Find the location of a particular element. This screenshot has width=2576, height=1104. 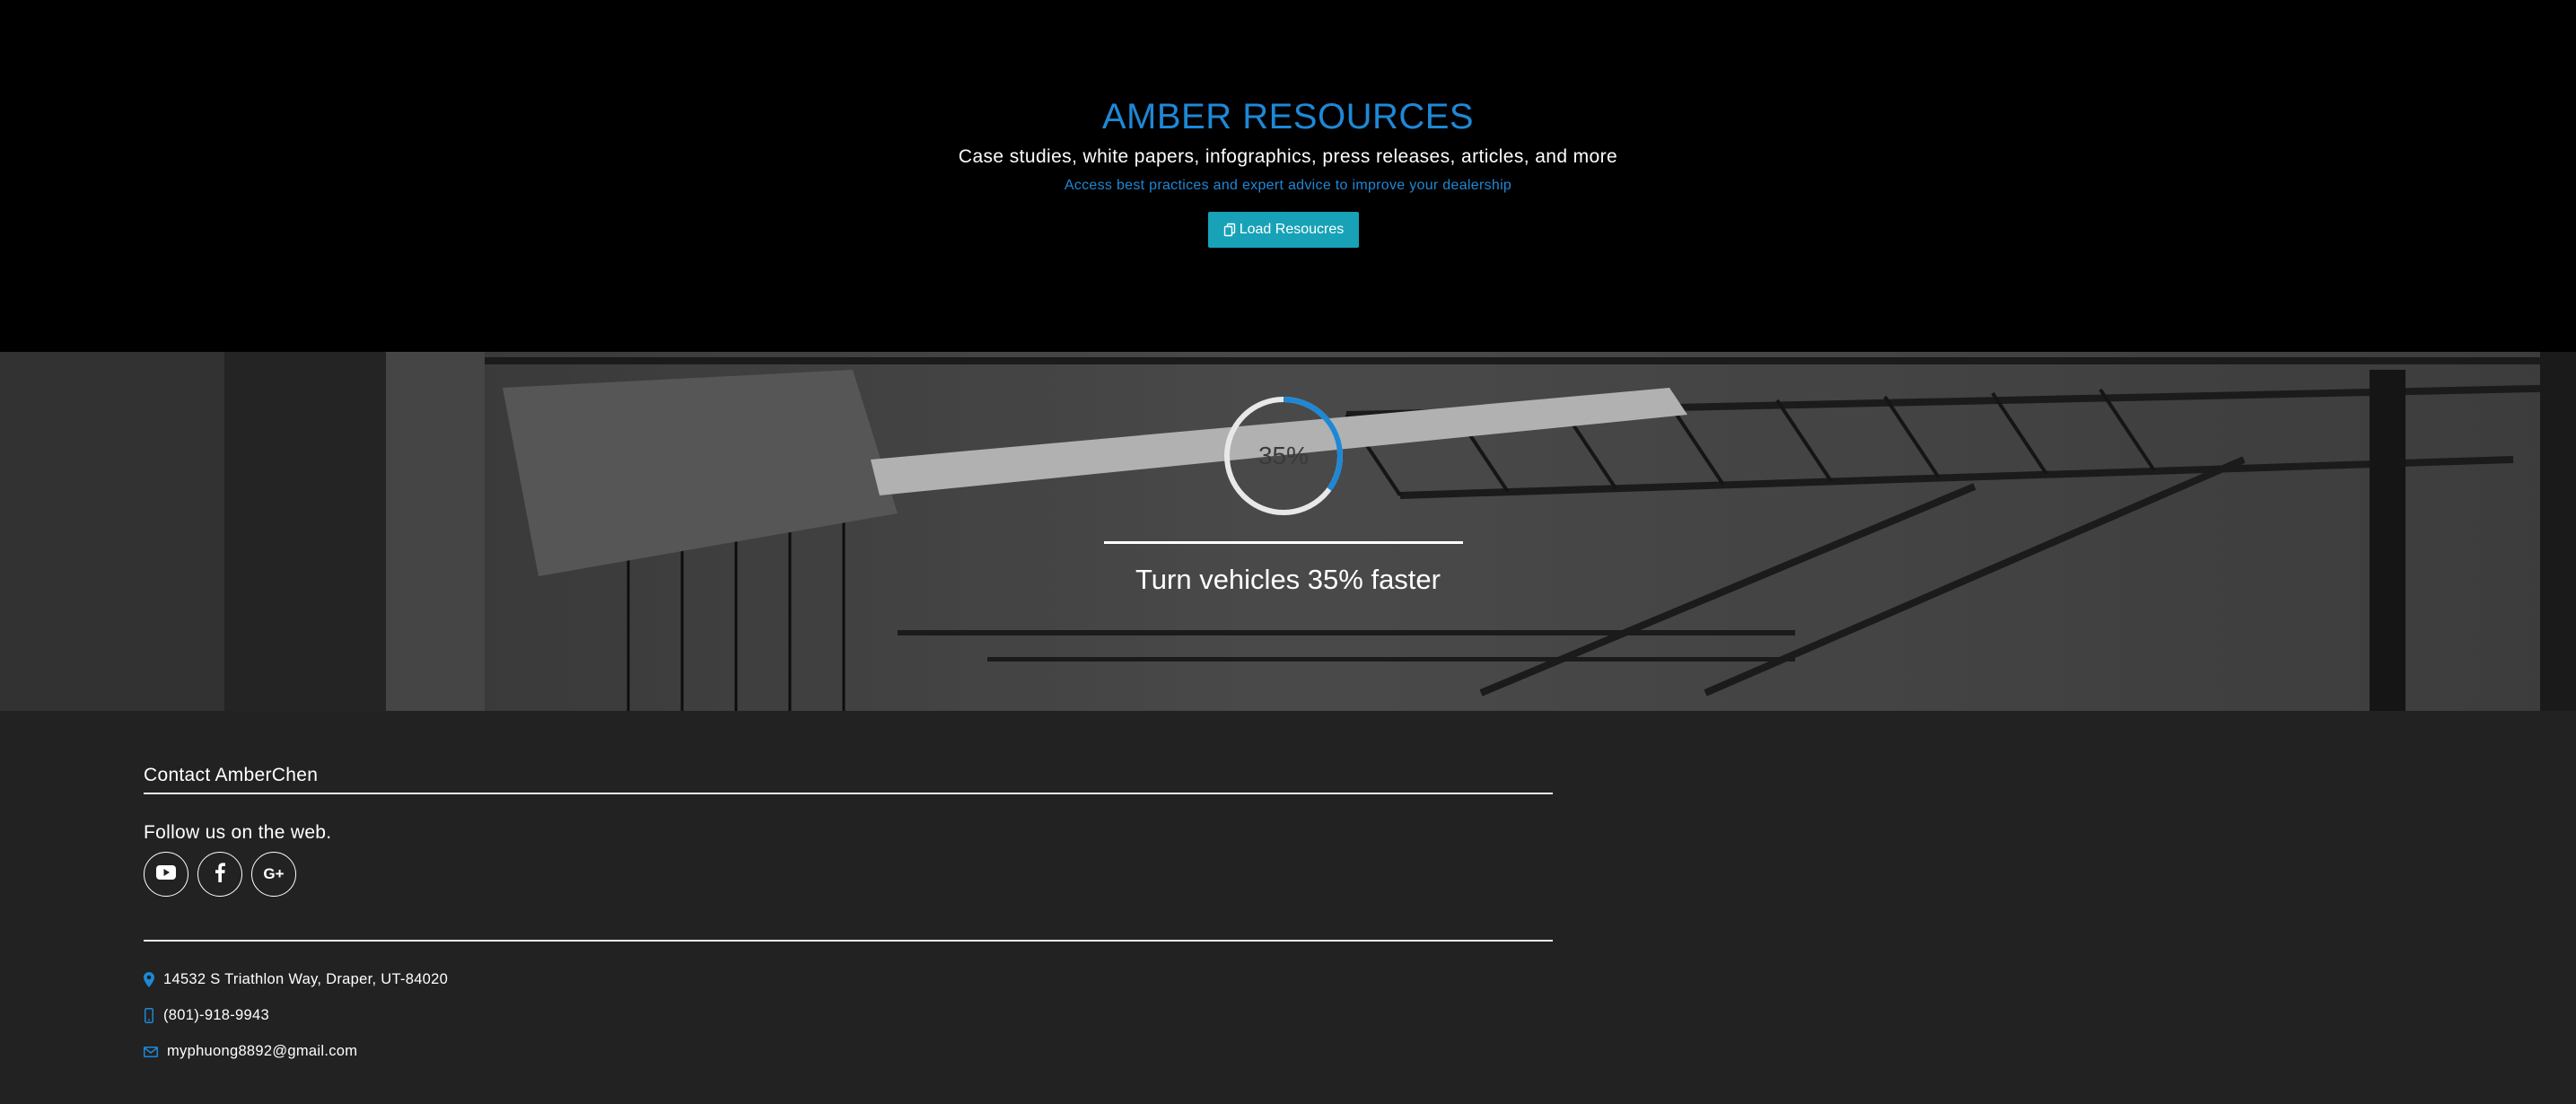

social-links: G+ is located at coordinates (220, 874).